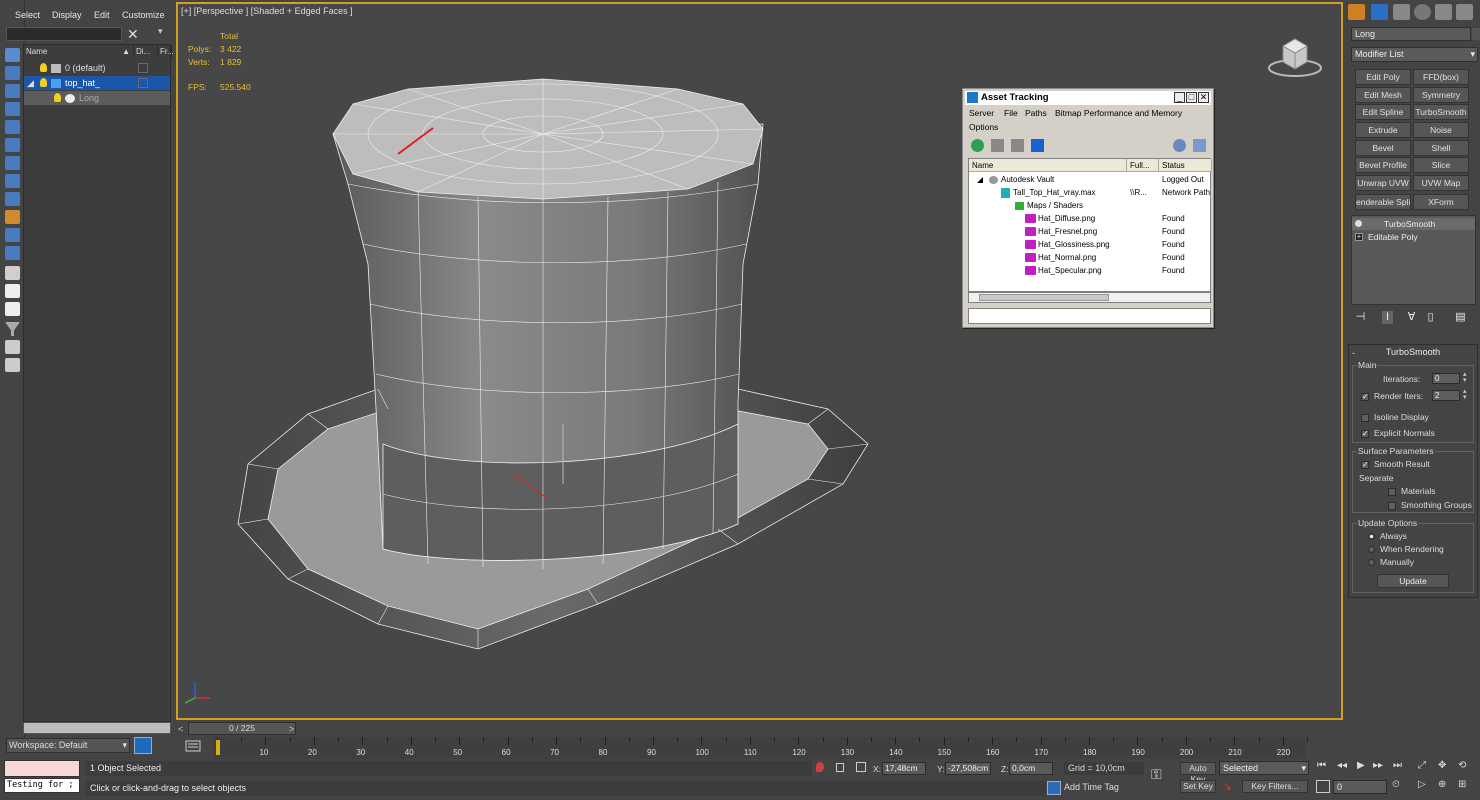 Image resolution: width=1480 pixels, height=800 pixels. I want to click on display-all-icon, so click(12, 309).